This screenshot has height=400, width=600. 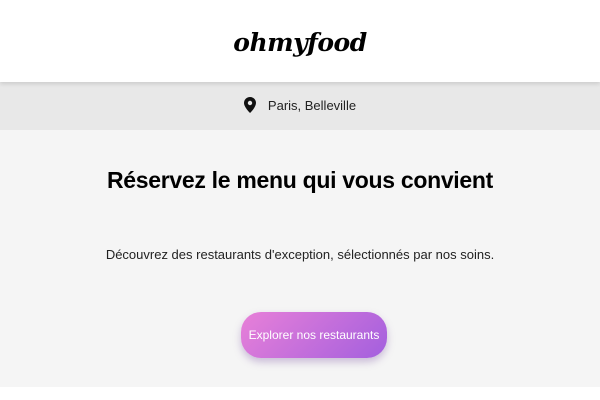 I want to click on logo: ohmyfood, so click(x=300, y=42).